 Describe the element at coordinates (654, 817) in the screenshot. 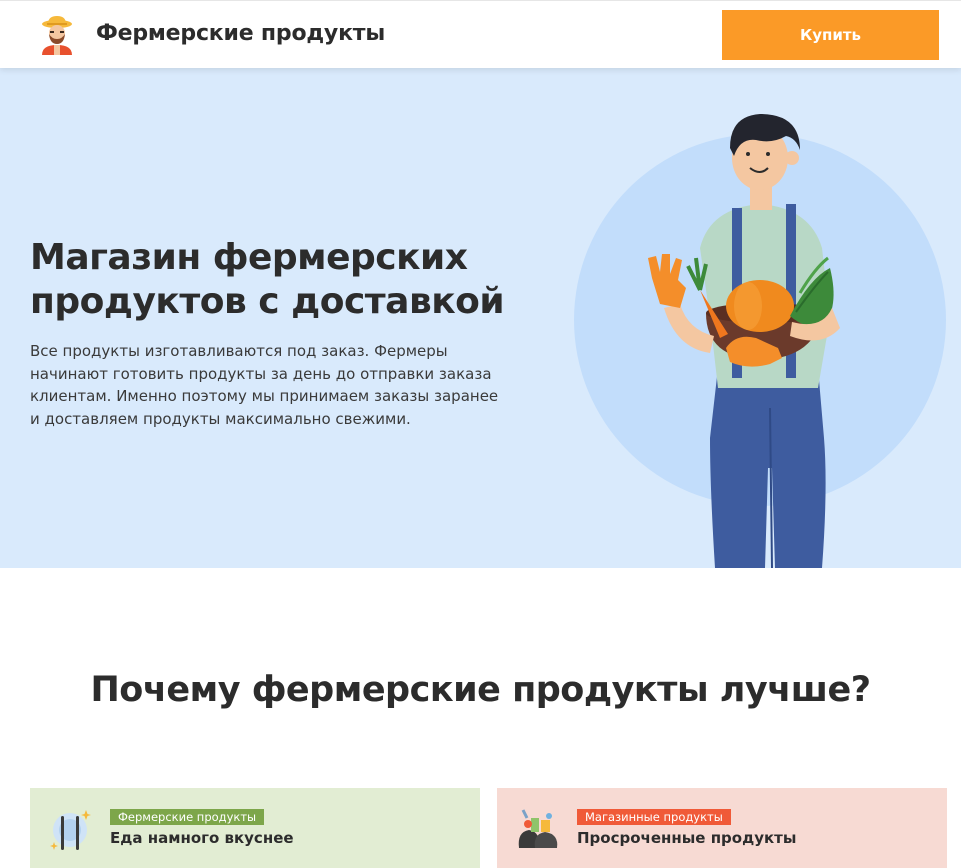

I see `store-badge: Магазинные продукты` at that location.